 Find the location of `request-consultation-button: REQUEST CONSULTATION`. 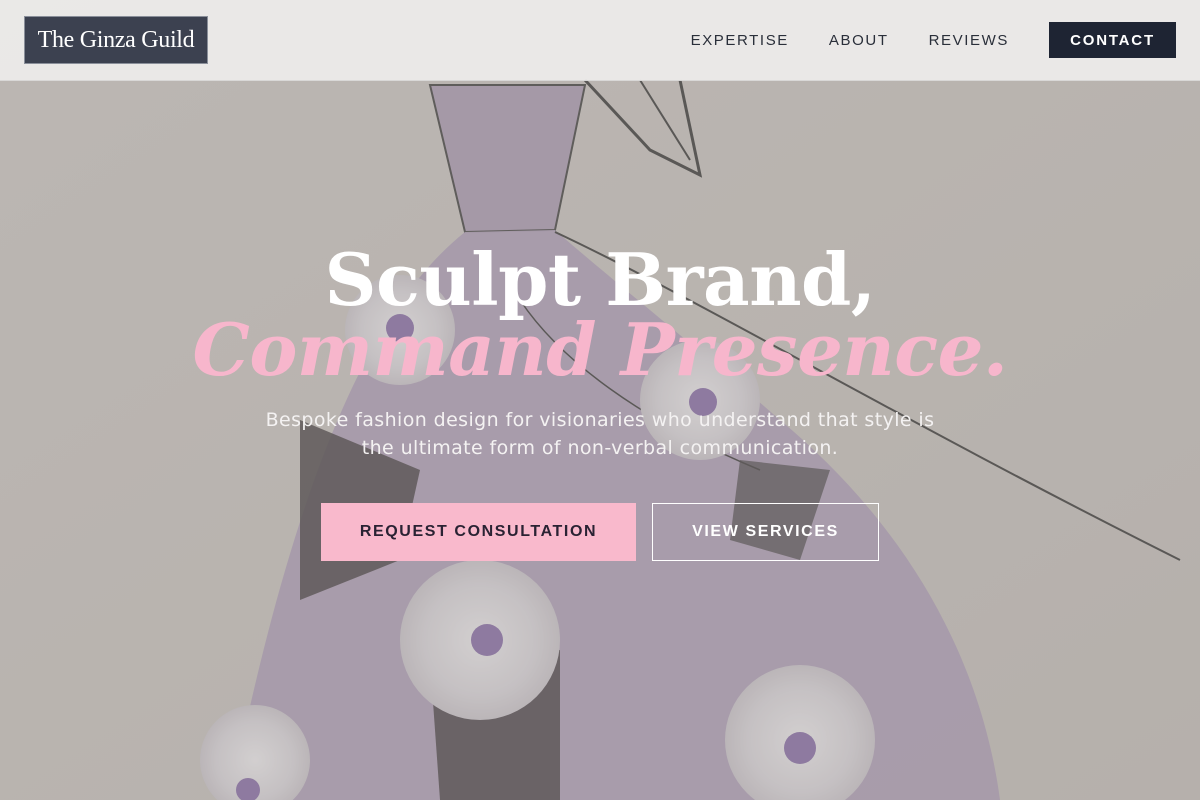

request-consultation-button: REQUEST CONSULTATION is located at coordinates (478, 532).